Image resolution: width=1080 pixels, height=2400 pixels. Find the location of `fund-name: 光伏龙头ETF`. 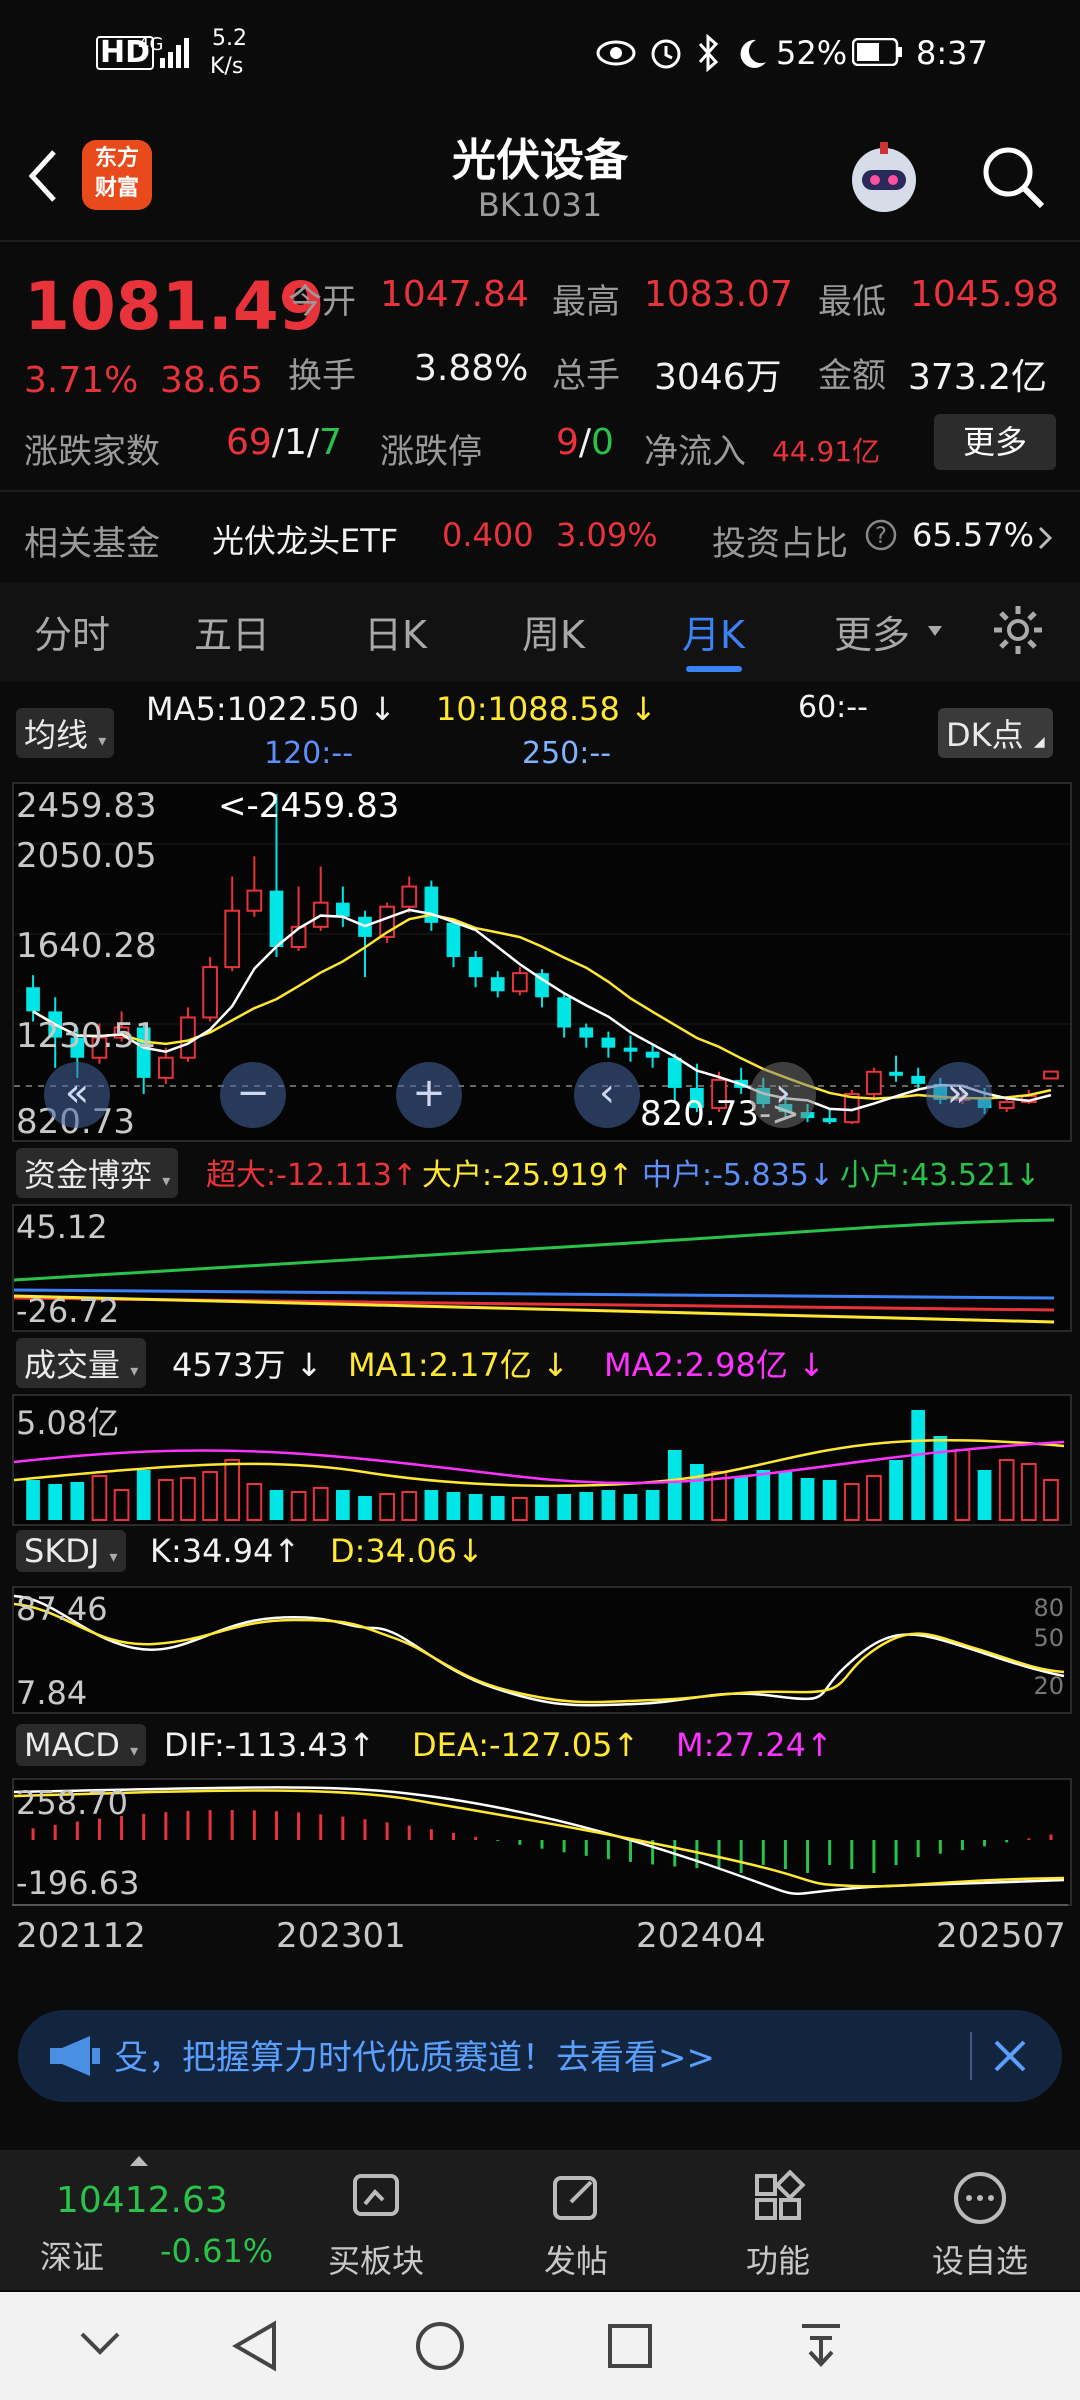

fund-name: 光伏龙头ETF is located at coordinates (305, 539).